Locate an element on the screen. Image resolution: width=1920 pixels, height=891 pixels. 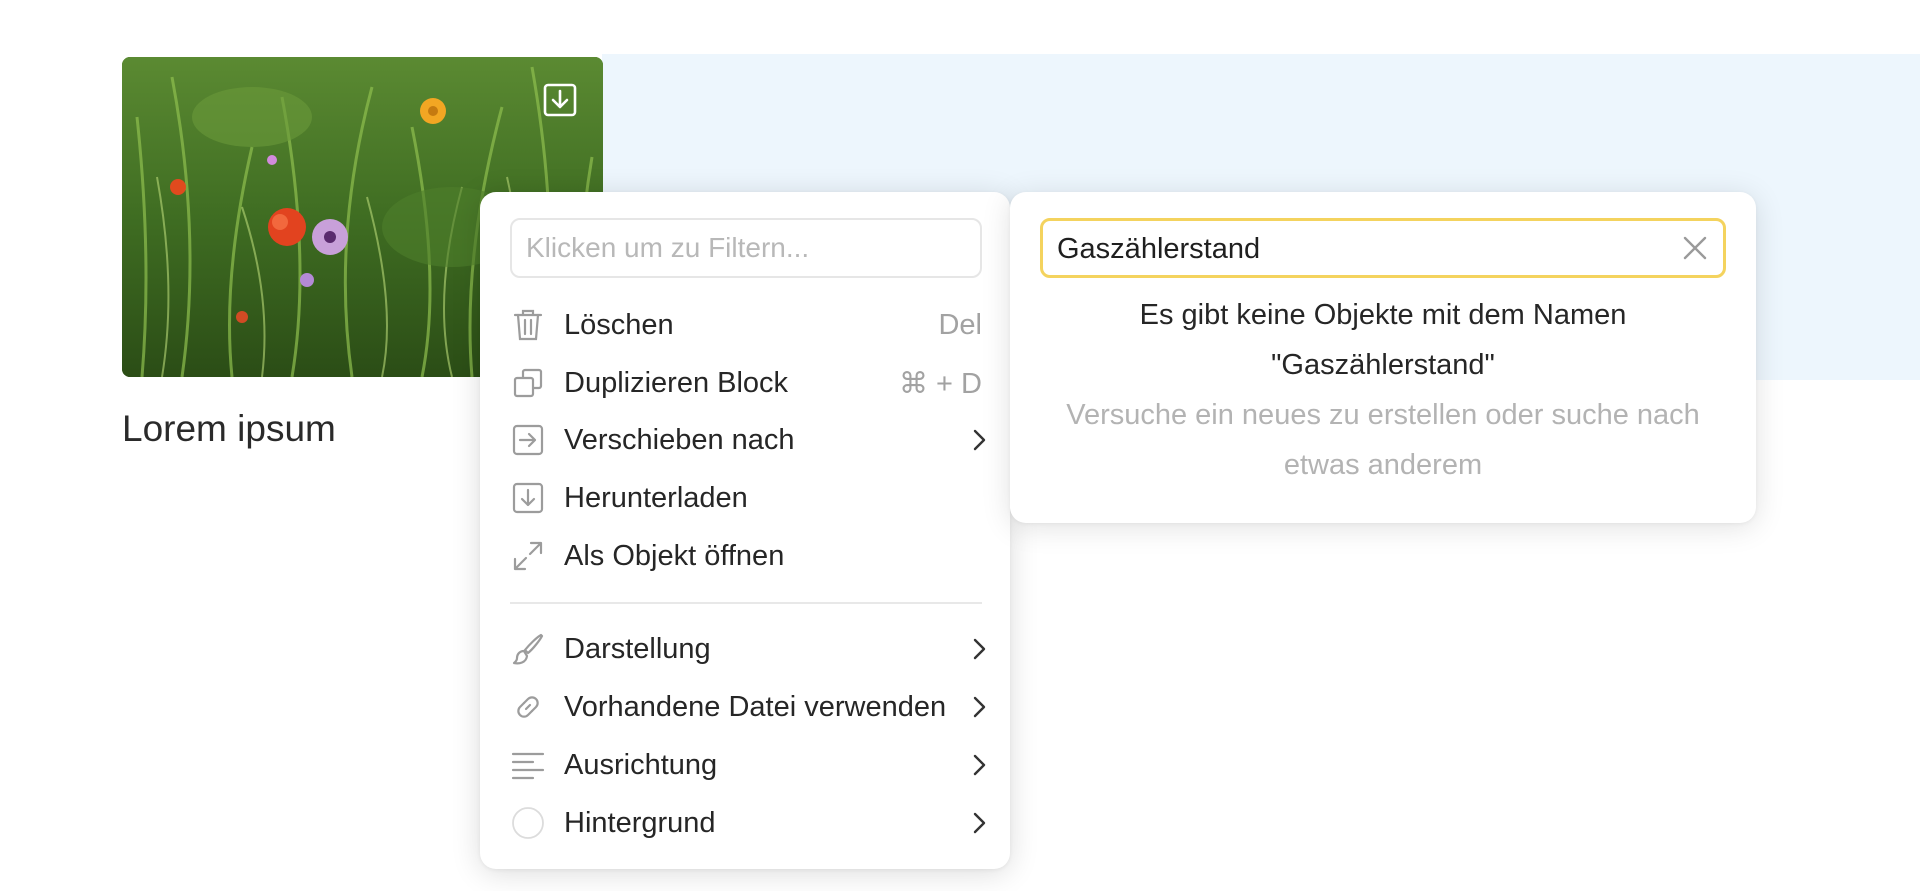
trash-icon is located at coordinates (528, 325).